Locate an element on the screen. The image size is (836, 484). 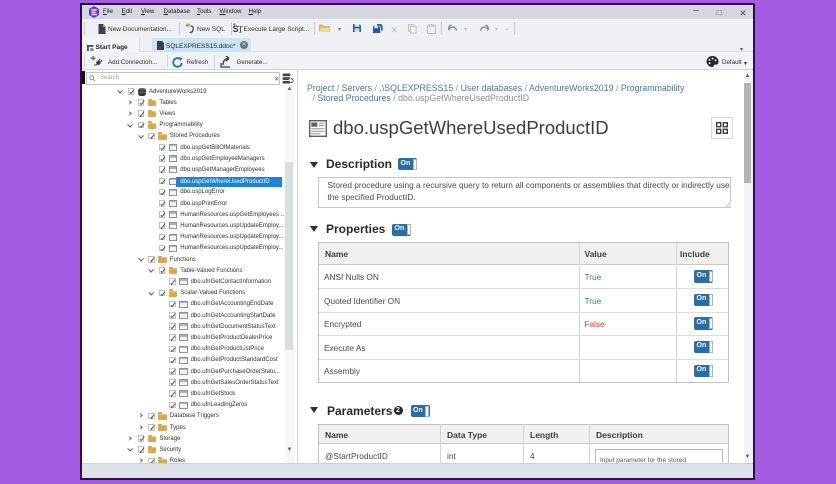
svg-text: T is located at coordinates (241, 29).